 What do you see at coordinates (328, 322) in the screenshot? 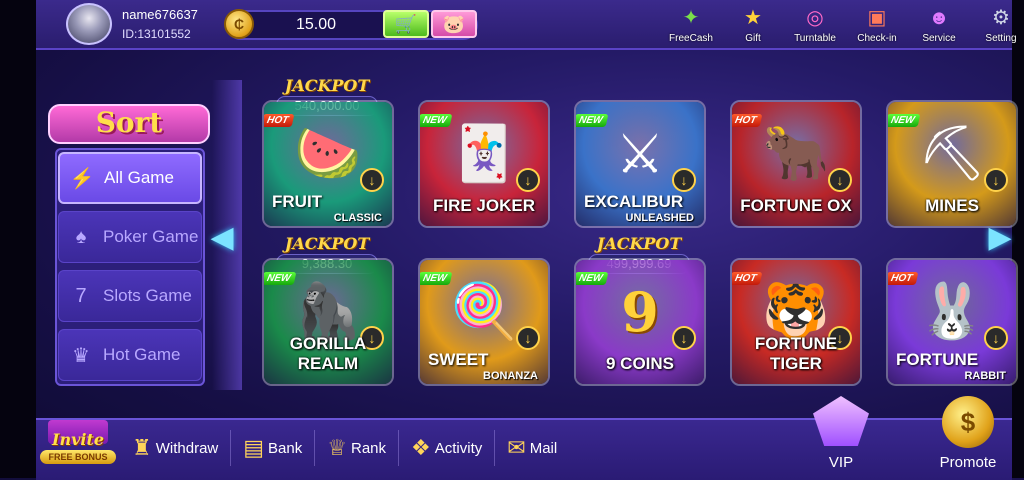
I see `game-tile-gorilla-realm: 🦍 NEW ↓ GORILLA REALM` at bounding box center [328, 322].